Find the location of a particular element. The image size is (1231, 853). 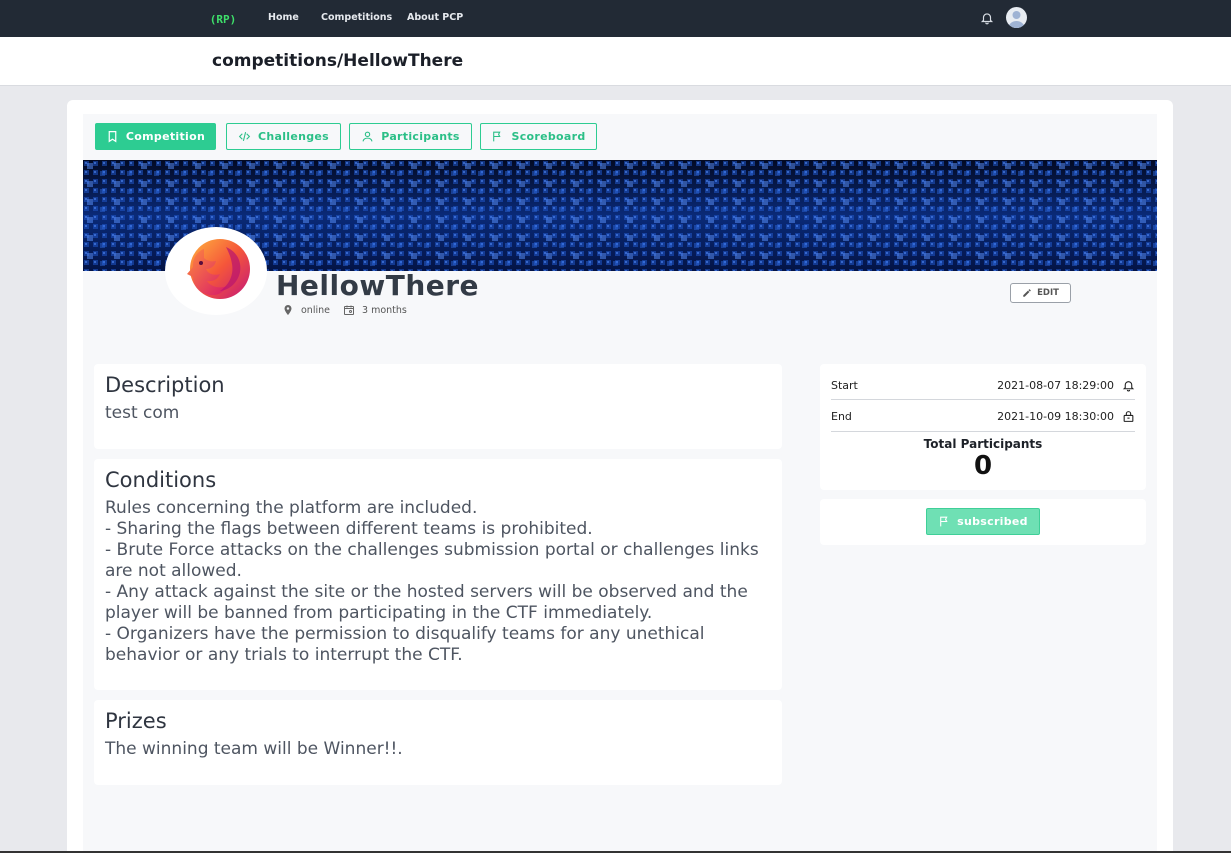

tab-competition: Competition is located at coordinates (155, 136).